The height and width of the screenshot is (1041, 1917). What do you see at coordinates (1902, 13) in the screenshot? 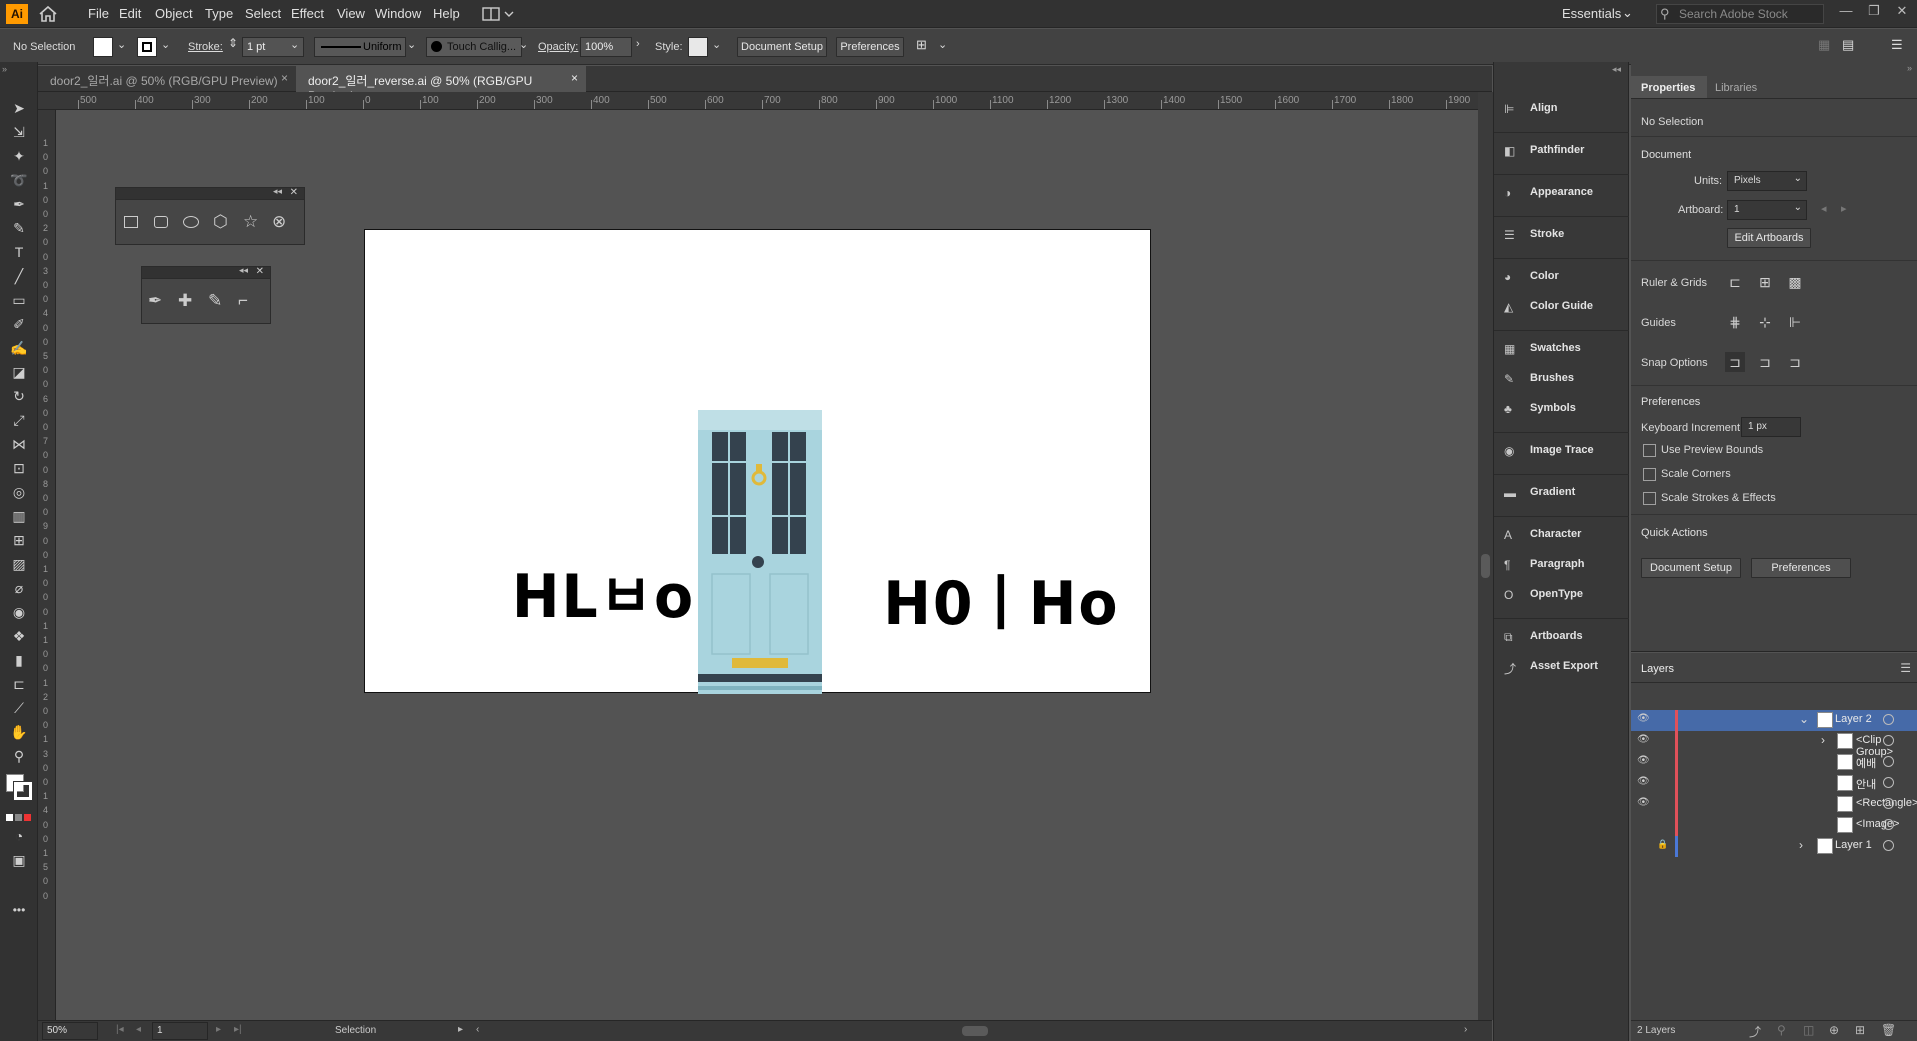
I see `close-window-icon: ✕` at bounding box center [1902, 13].